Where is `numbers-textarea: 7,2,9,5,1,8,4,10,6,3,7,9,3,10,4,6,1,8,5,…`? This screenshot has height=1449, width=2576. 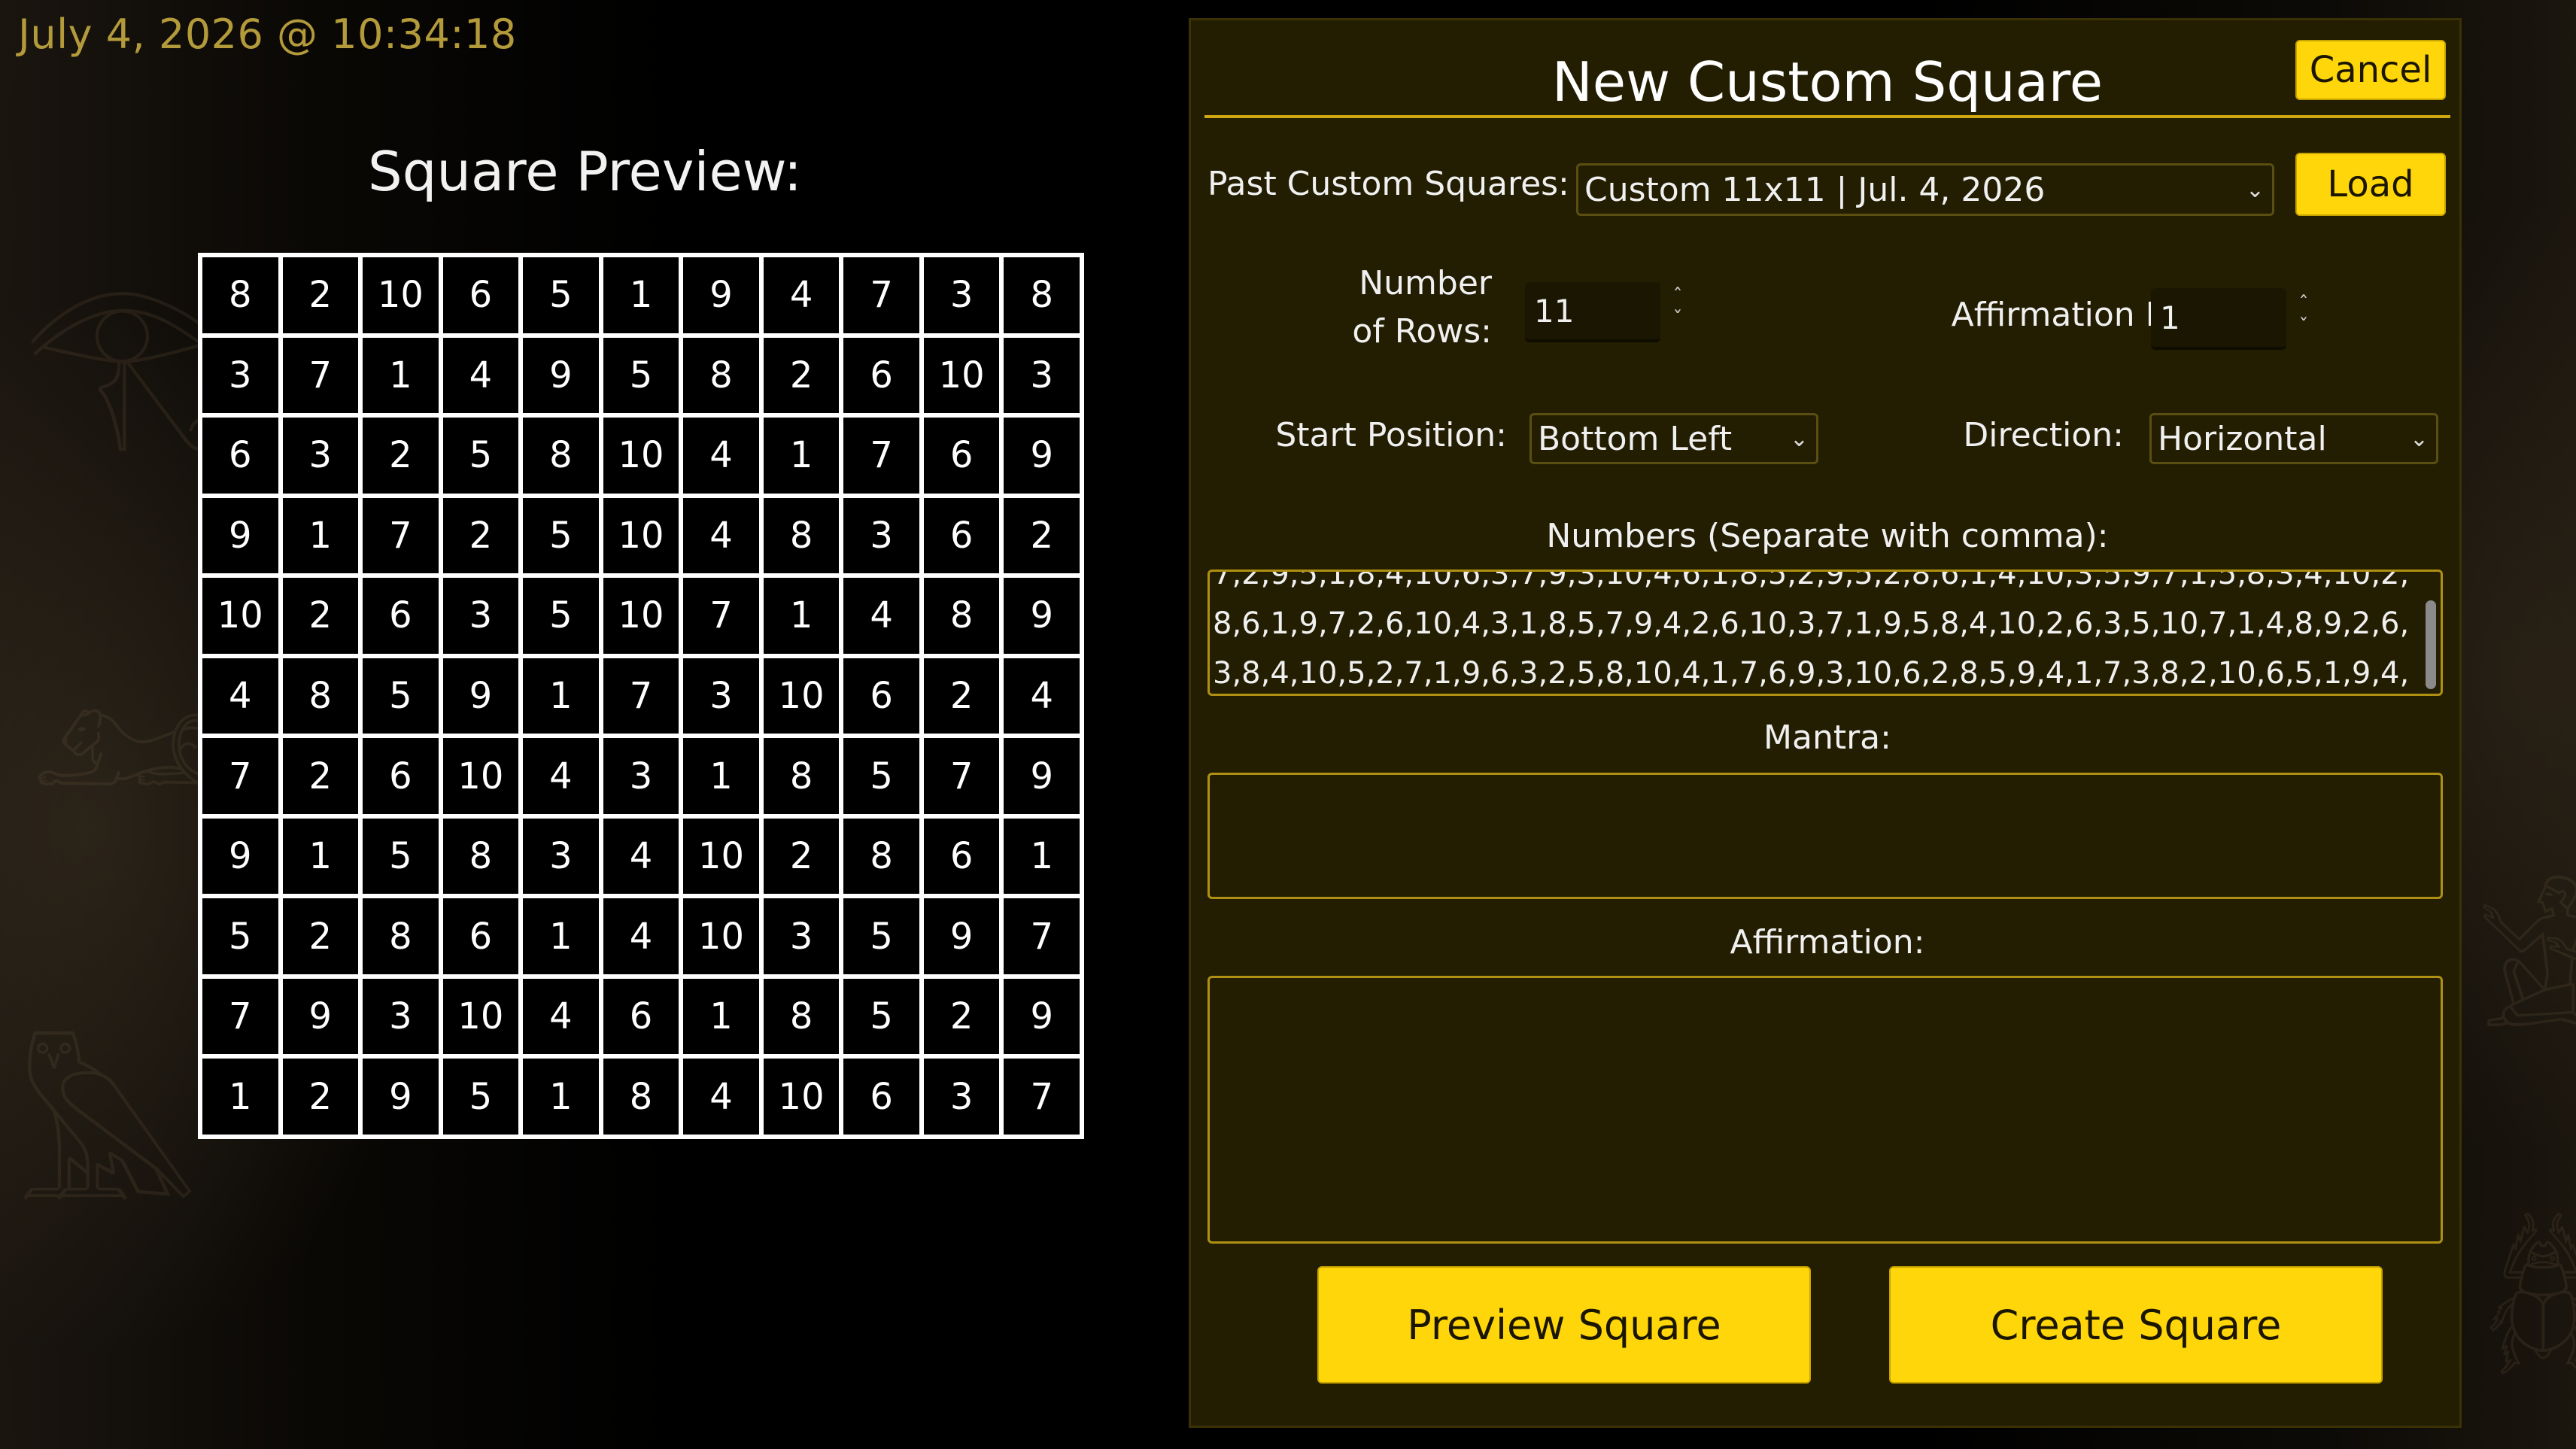 numbers-textarea: 7,2,9,5,1,8,4,10,6,3,7,9,3,10,4,6,1,8,5,… is located at coordinates (1825, 633).